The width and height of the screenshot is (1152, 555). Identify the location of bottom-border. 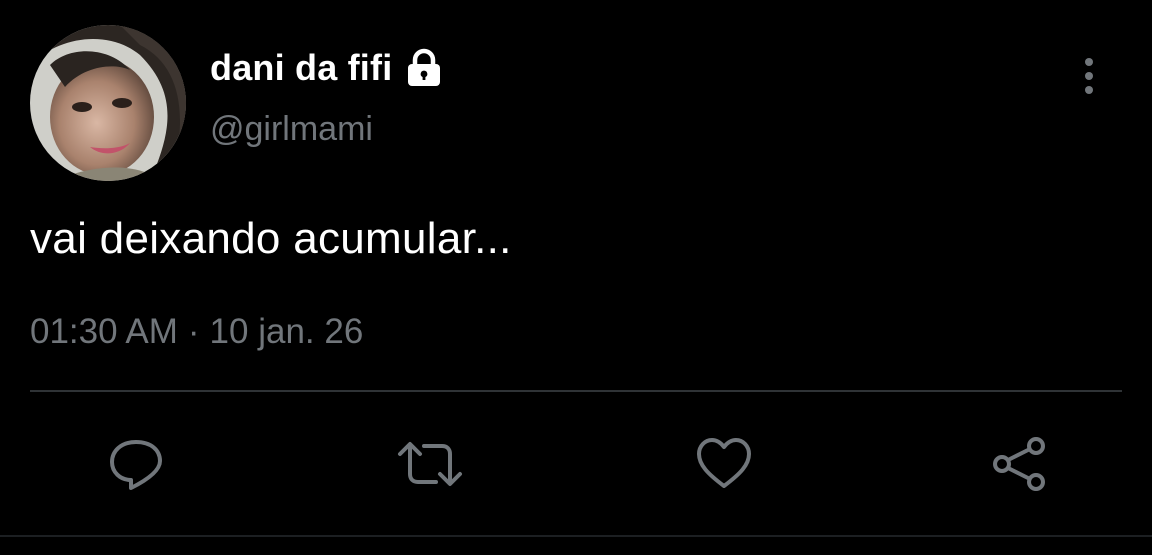
(576, 536).